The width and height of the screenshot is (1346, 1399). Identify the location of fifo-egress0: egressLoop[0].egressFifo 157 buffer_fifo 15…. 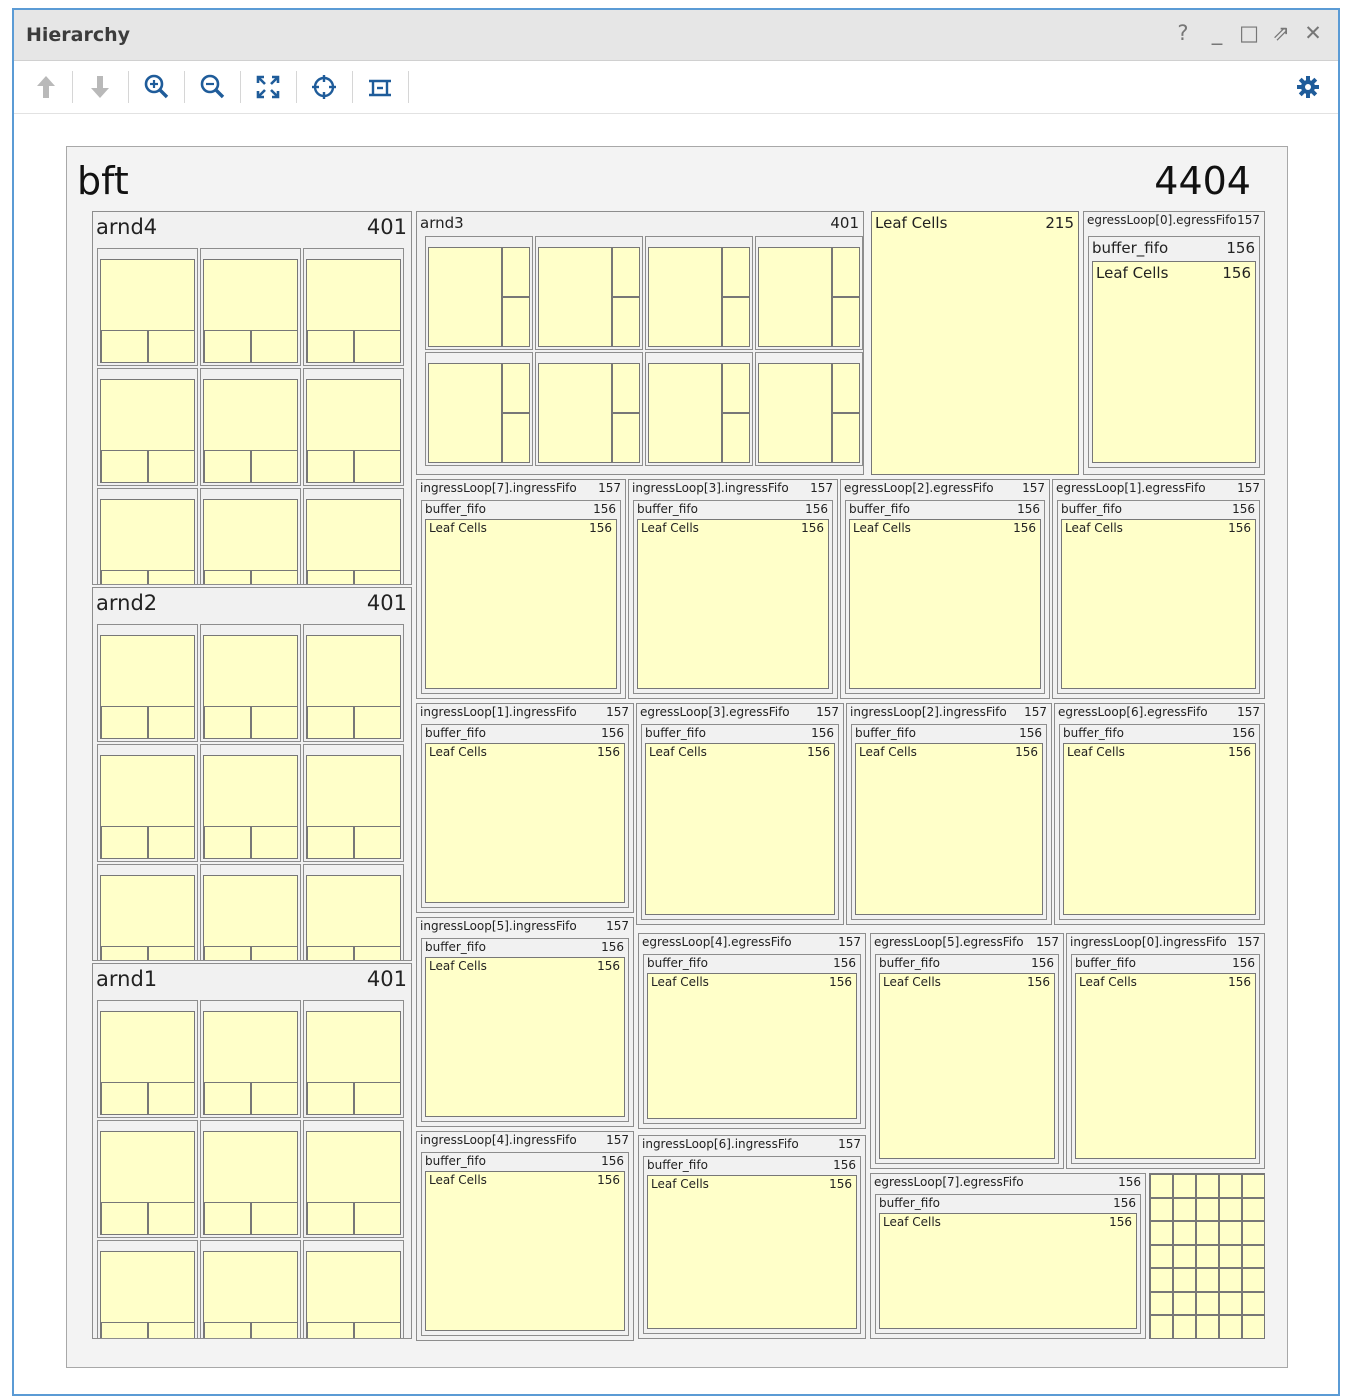
(1174, 343).